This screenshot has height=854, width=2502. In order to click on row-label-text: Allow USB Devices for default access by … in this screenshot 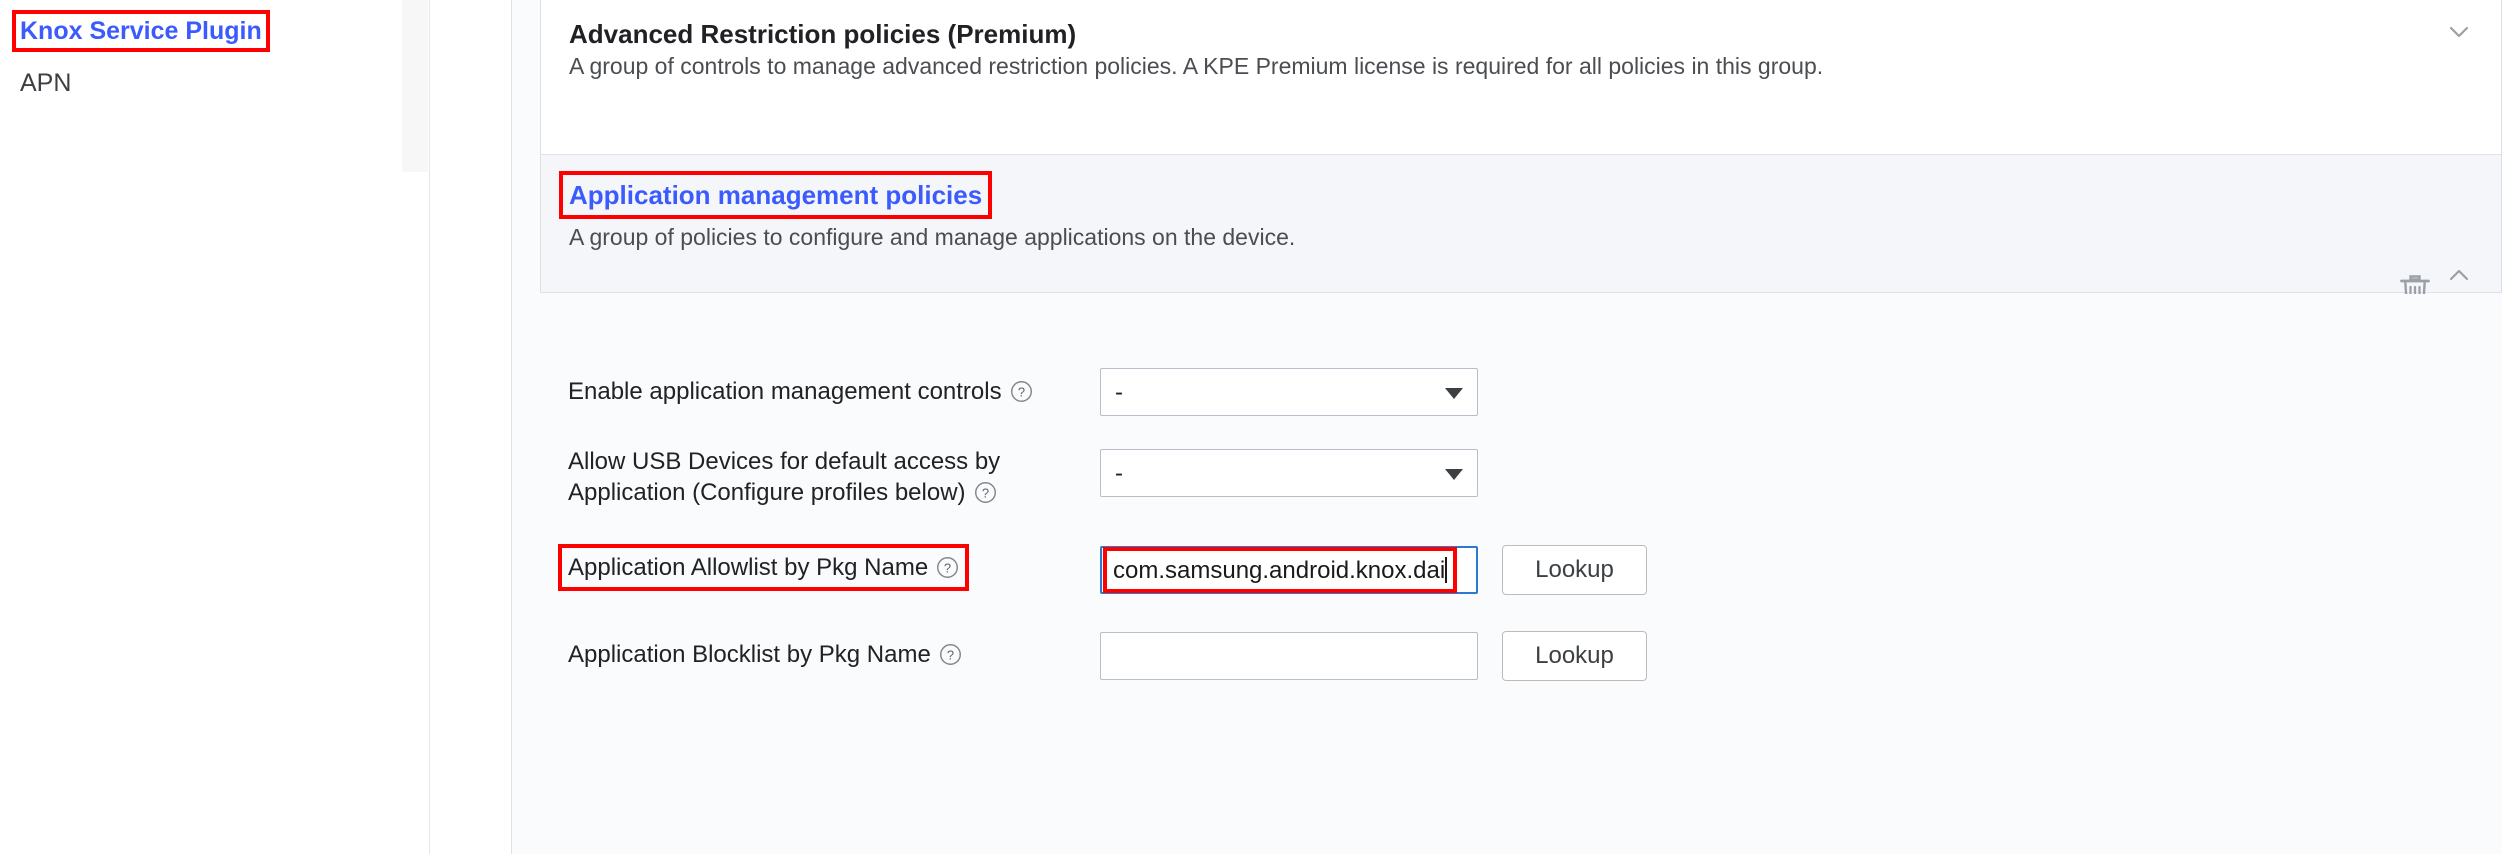, I will do `click(784, 477)`.